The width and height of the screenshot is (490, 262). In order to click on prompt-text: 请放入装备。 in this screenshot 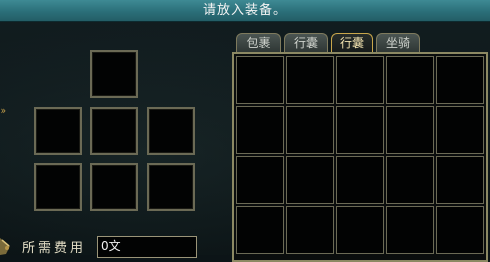, I will do `click(244, 10)`.